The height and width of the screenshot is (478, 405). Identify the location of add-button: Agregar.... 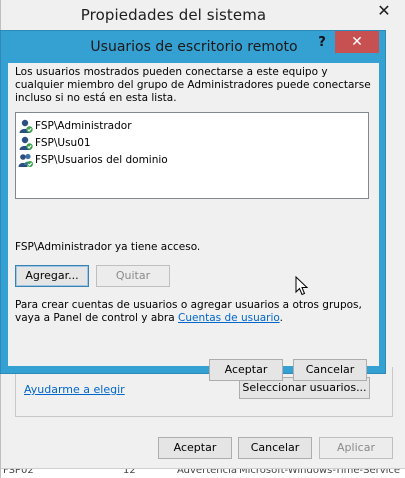
(52, 276).